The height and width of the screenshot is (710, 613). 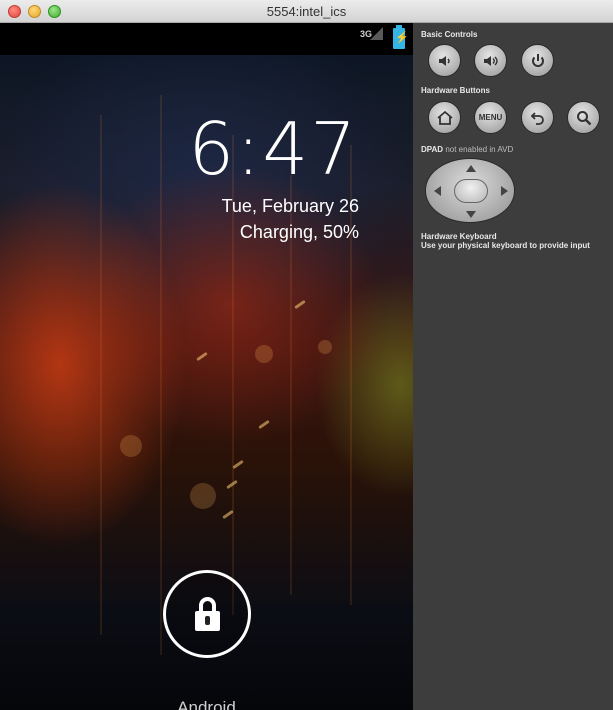 I want to click on dpad-left-icon, so click(x=437, y=191).